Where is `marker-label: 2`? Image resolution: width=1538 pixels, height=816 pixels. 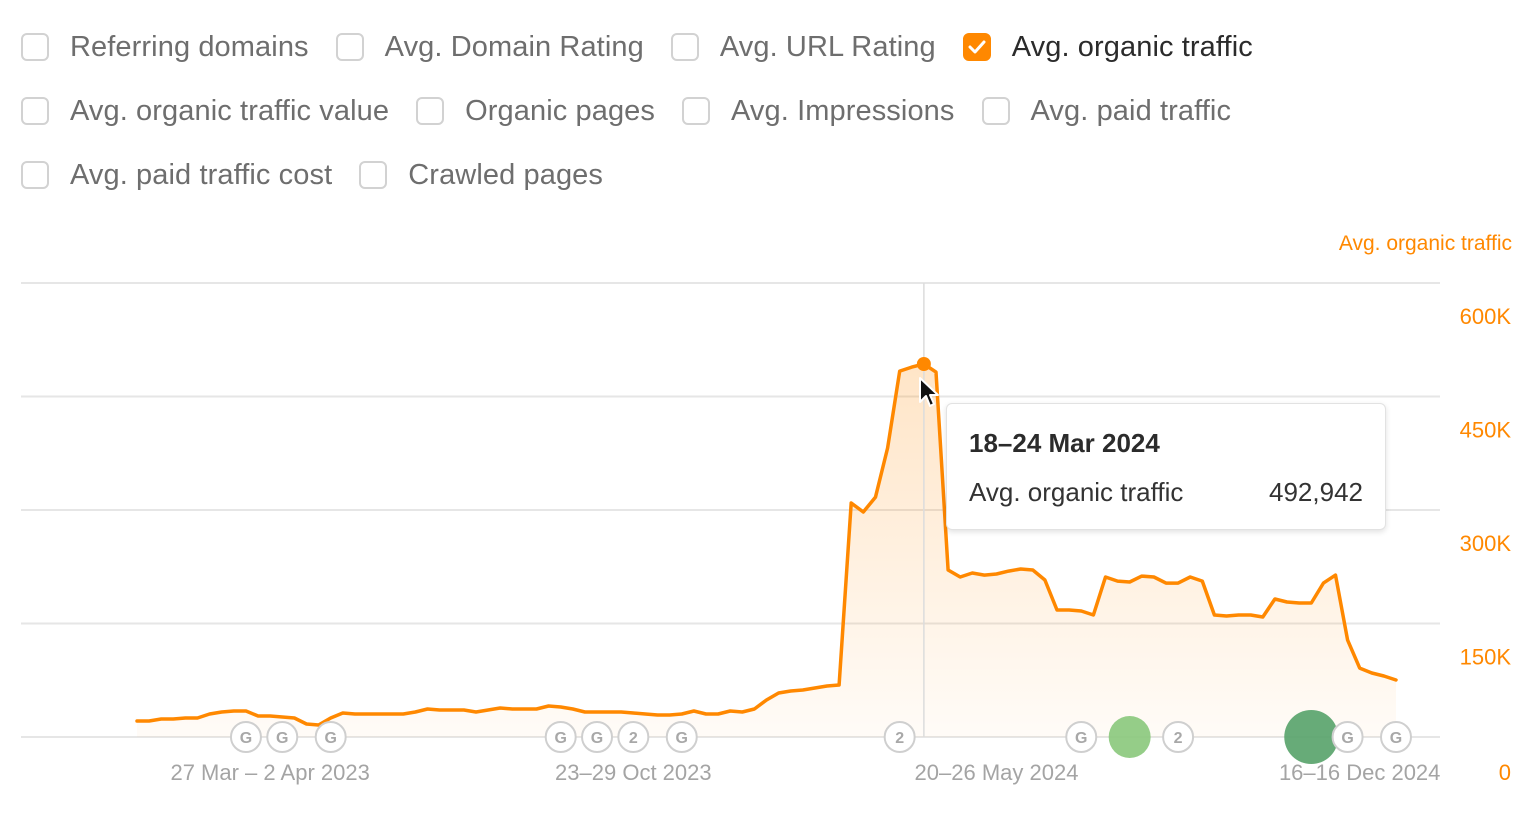
marker-label: 2 is located at coordinates (1178, 738).